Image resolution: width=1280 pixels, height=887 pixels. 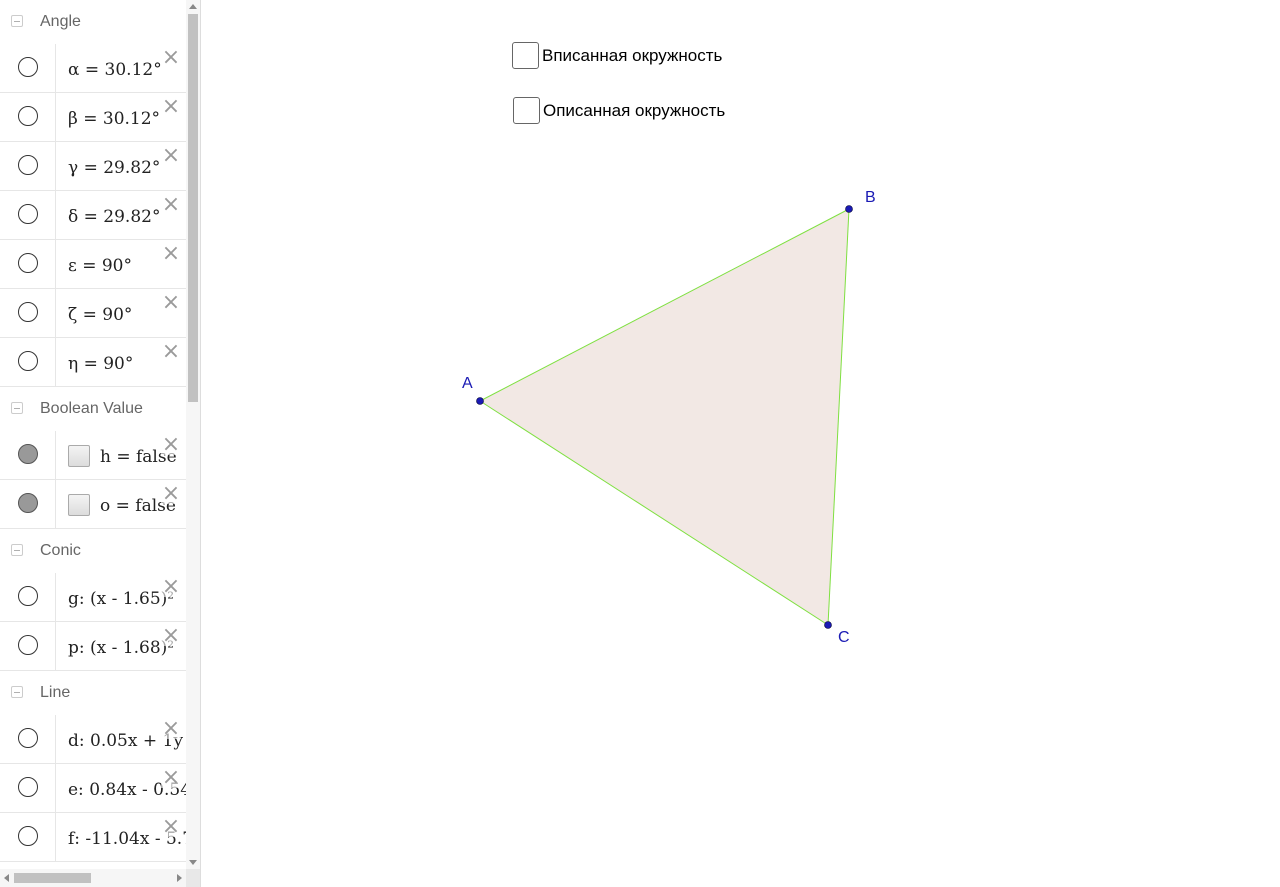 What do you see at coordinates (60, 550) in the screenshot?
I see `group-label: Conic` at bounding box center [60, 550].